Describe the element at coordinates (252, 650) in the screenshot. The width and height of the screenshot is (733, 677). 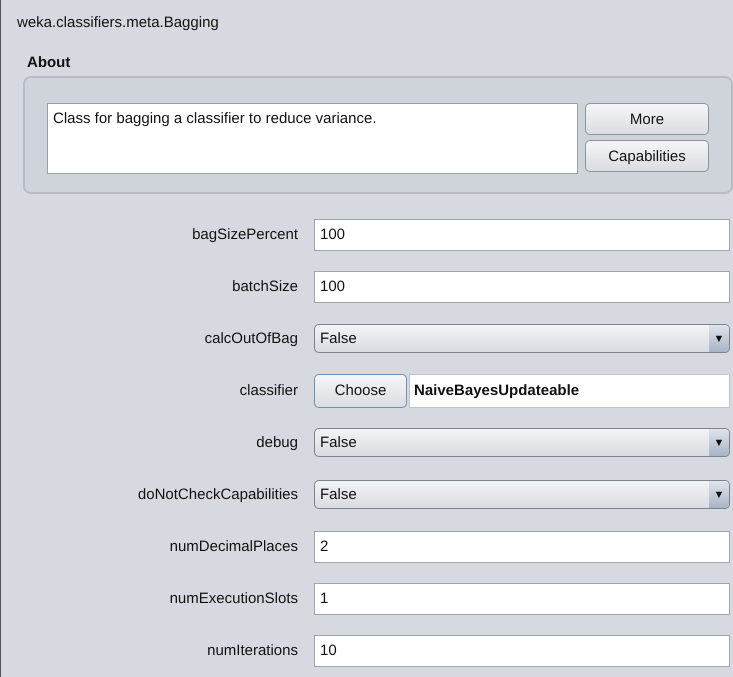
I see `property-label: numIterations` at that location.